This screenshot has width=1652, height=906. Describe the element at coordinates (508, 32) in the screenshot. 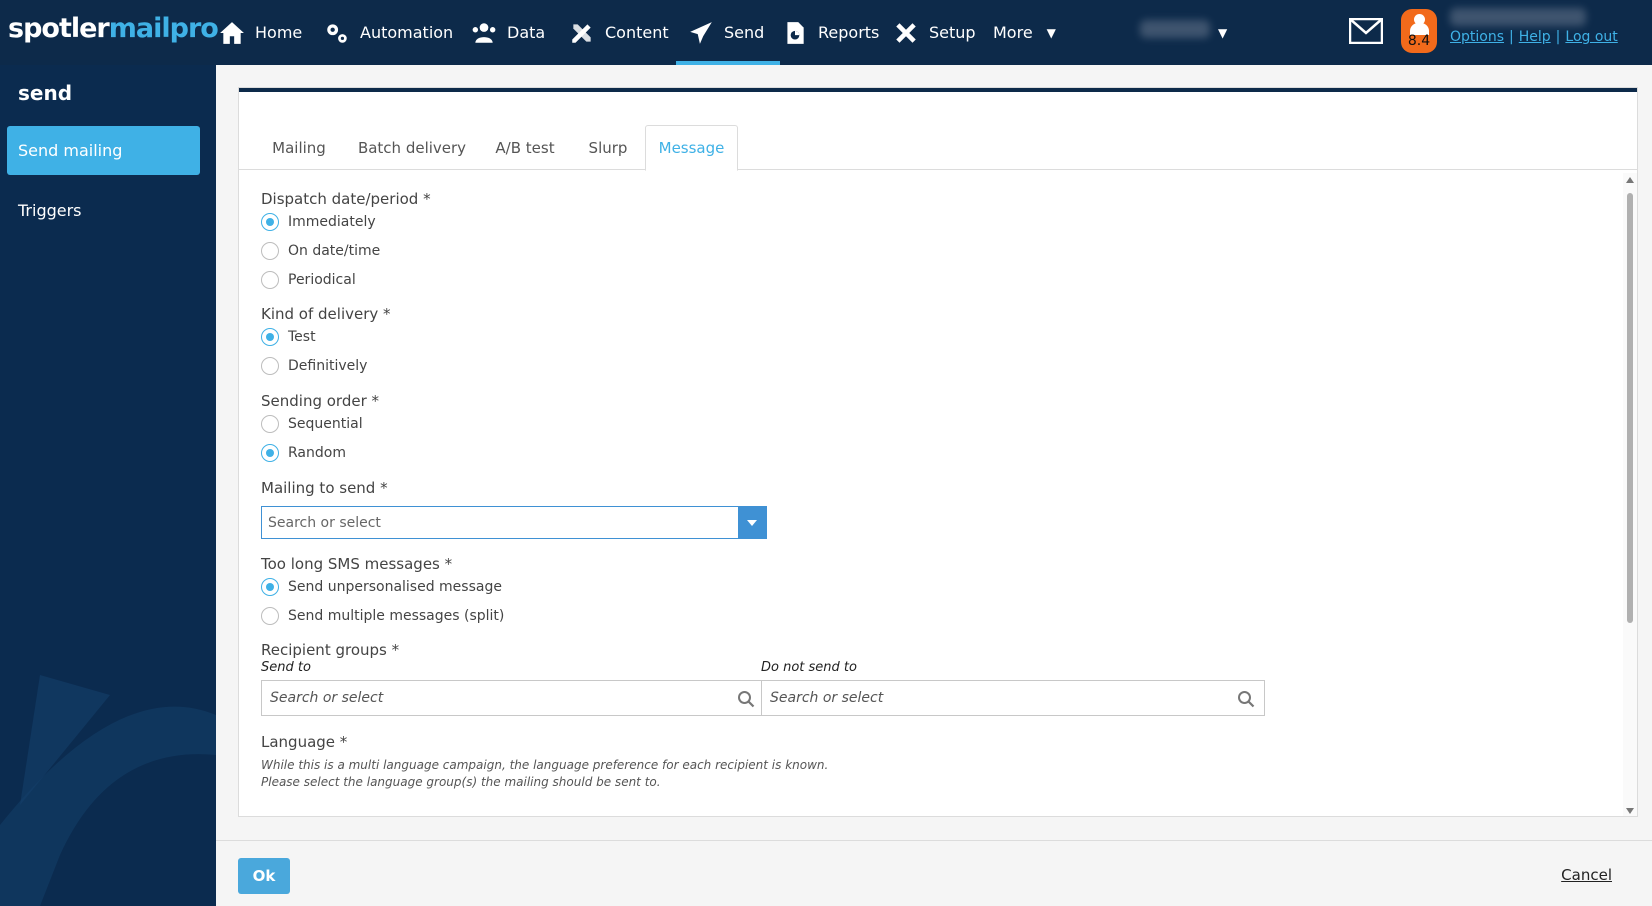

I see `nav-data: Data` at that location.